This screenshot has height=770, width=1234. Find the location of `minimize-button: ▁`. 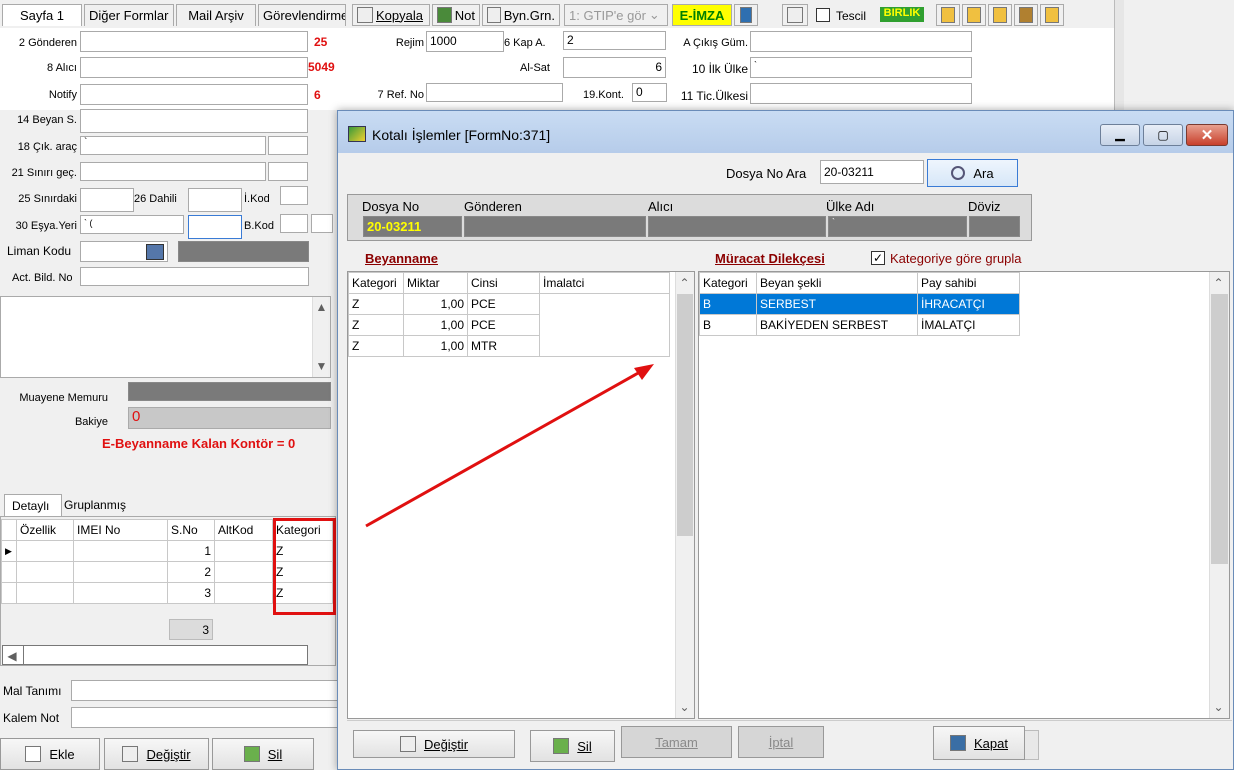

minimize-button: ▁ is located at coordinates (1120, 135).